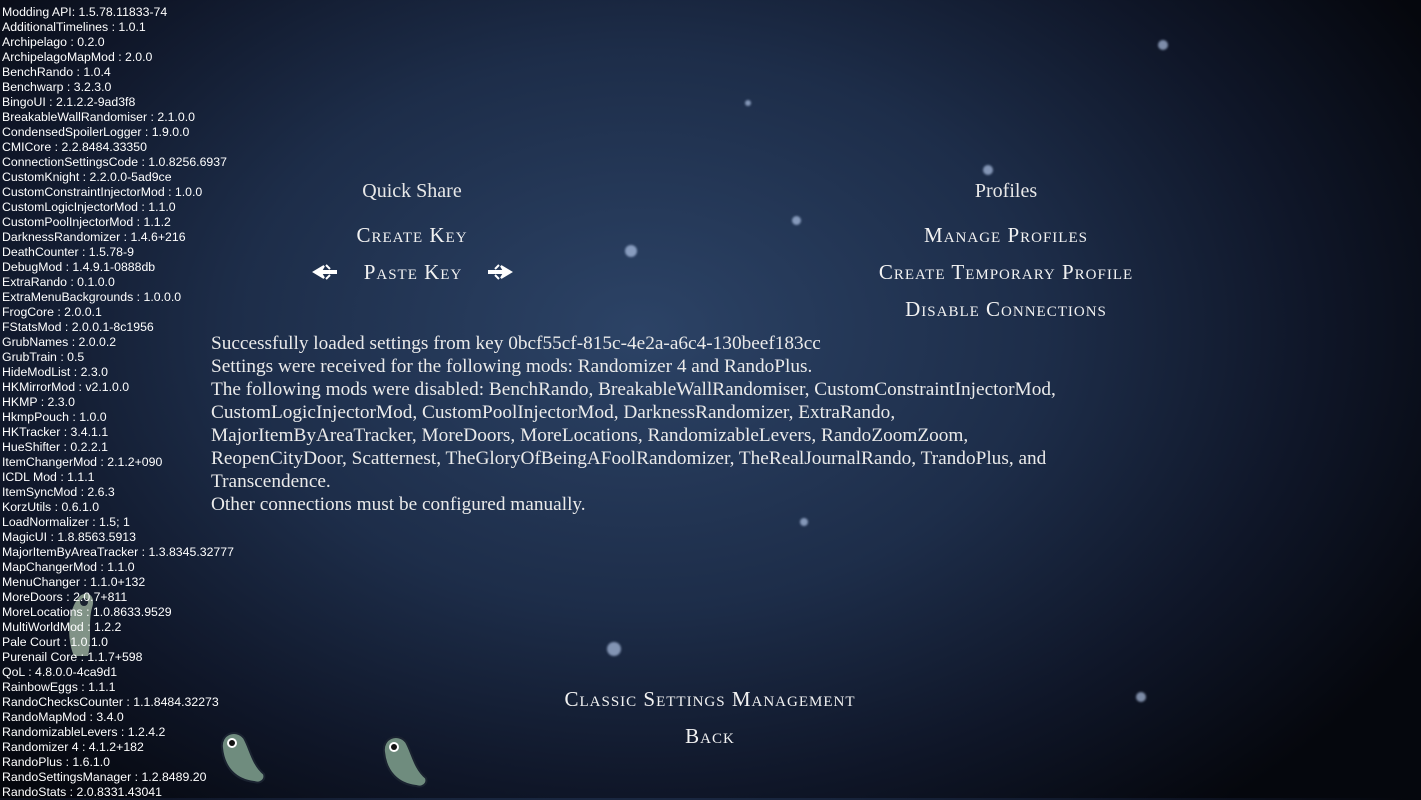  Describe the element at coordinates (54, 417) in the screenshot. I see `mod-list-item: HkmpPouch : 1.0.0` at that location.